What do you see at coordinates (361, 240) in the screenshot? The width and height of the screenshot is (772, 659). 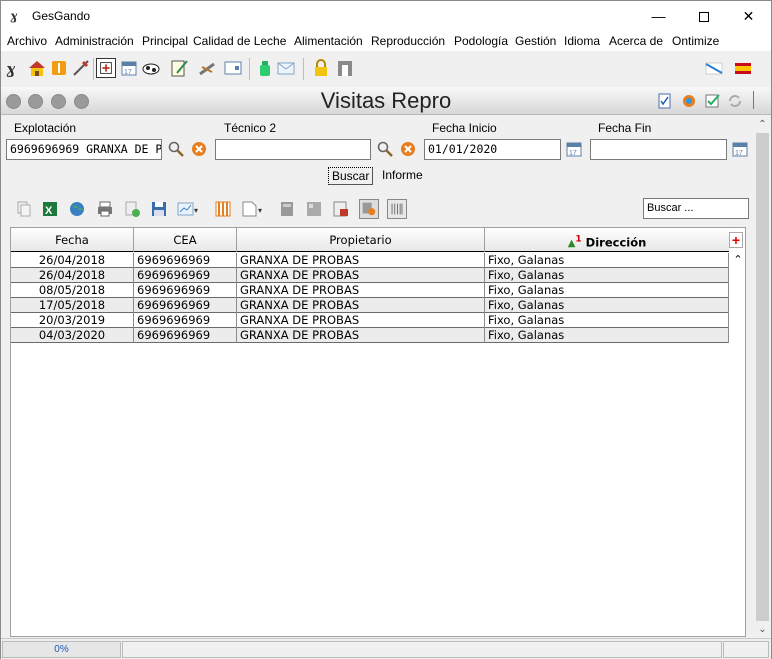 I see `column-header-propietario: Propietario` at bounding box center [361, 240].